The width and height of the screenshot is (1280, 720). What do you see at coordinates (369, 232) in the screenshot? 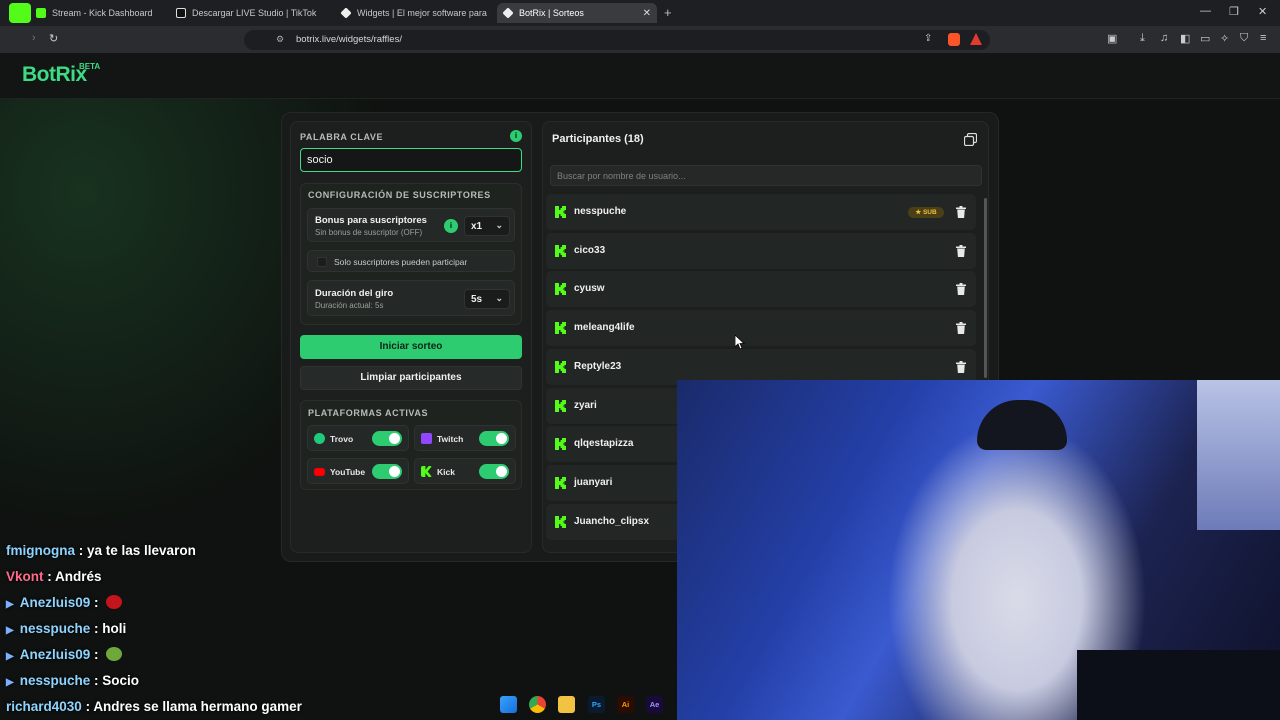
I see `subscriber-bonus-subtitle: Sin bonus de suscriptor (OFF)` at bounding box center [369, 232].